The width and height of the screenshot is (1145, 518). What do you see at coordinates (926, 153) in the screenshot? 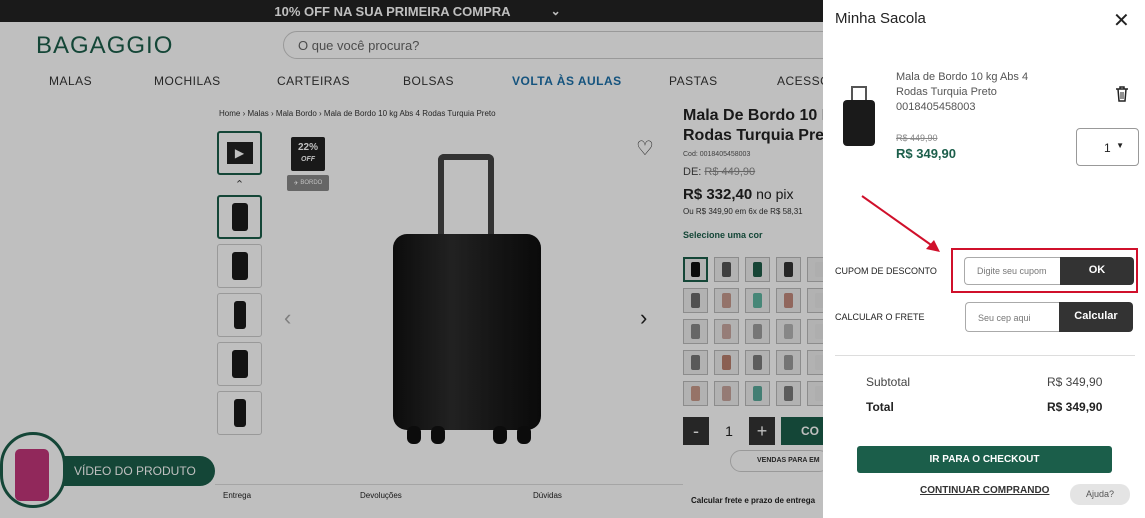
I see `cart-item-price: R$ 349,90` at bounding box center [926, 153].